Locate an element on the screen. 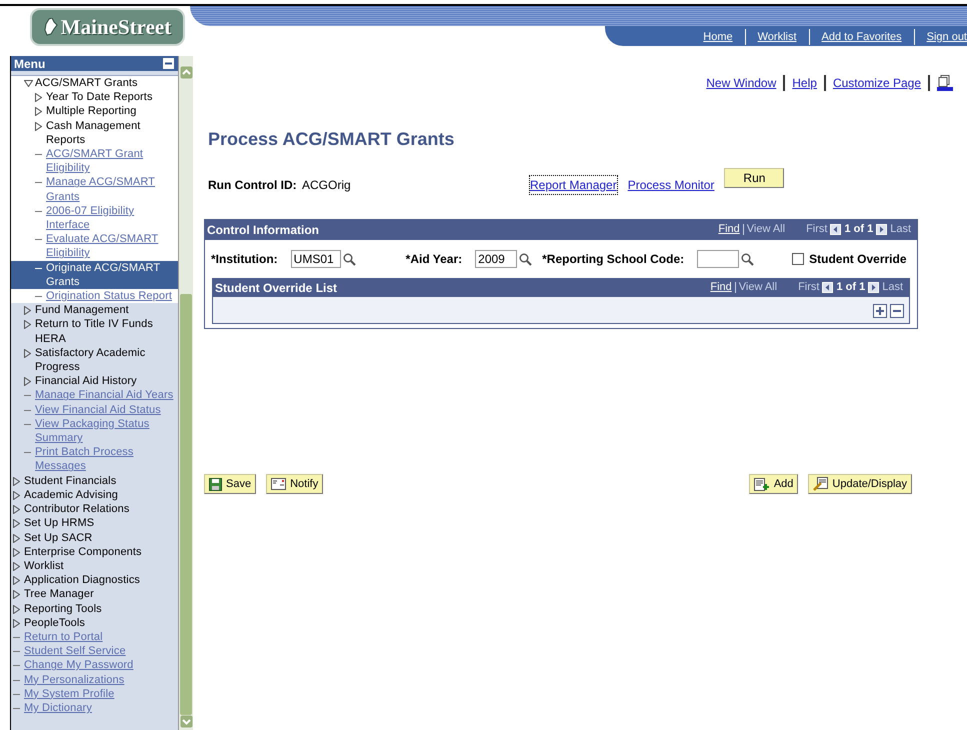 Image resolution: width=967 pixels, height=730 pixels. menu-link: Manage ACG/SMART Grants is located at coordinates (110, 189).